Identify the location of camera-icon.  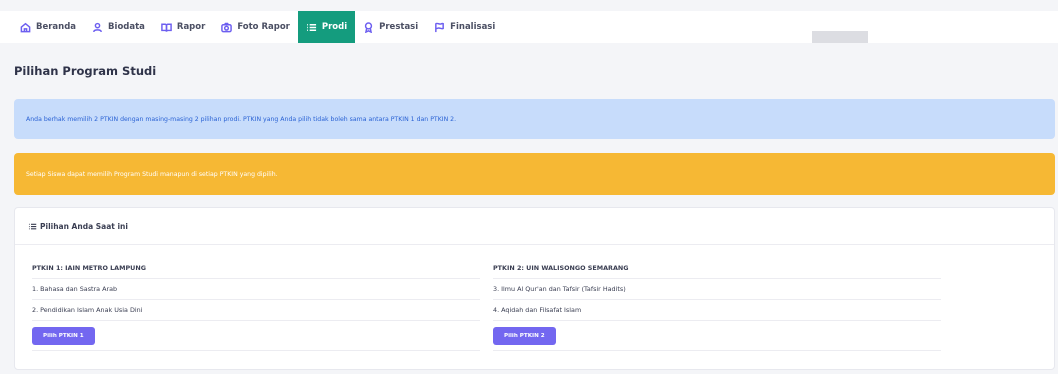
(227, 27).